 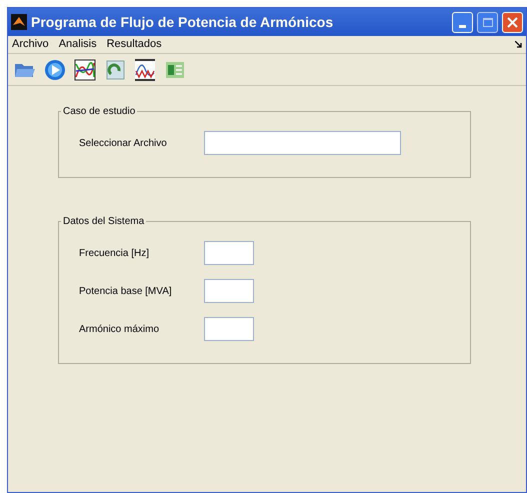 I want to click on close-button, so click(x=512, y=22).